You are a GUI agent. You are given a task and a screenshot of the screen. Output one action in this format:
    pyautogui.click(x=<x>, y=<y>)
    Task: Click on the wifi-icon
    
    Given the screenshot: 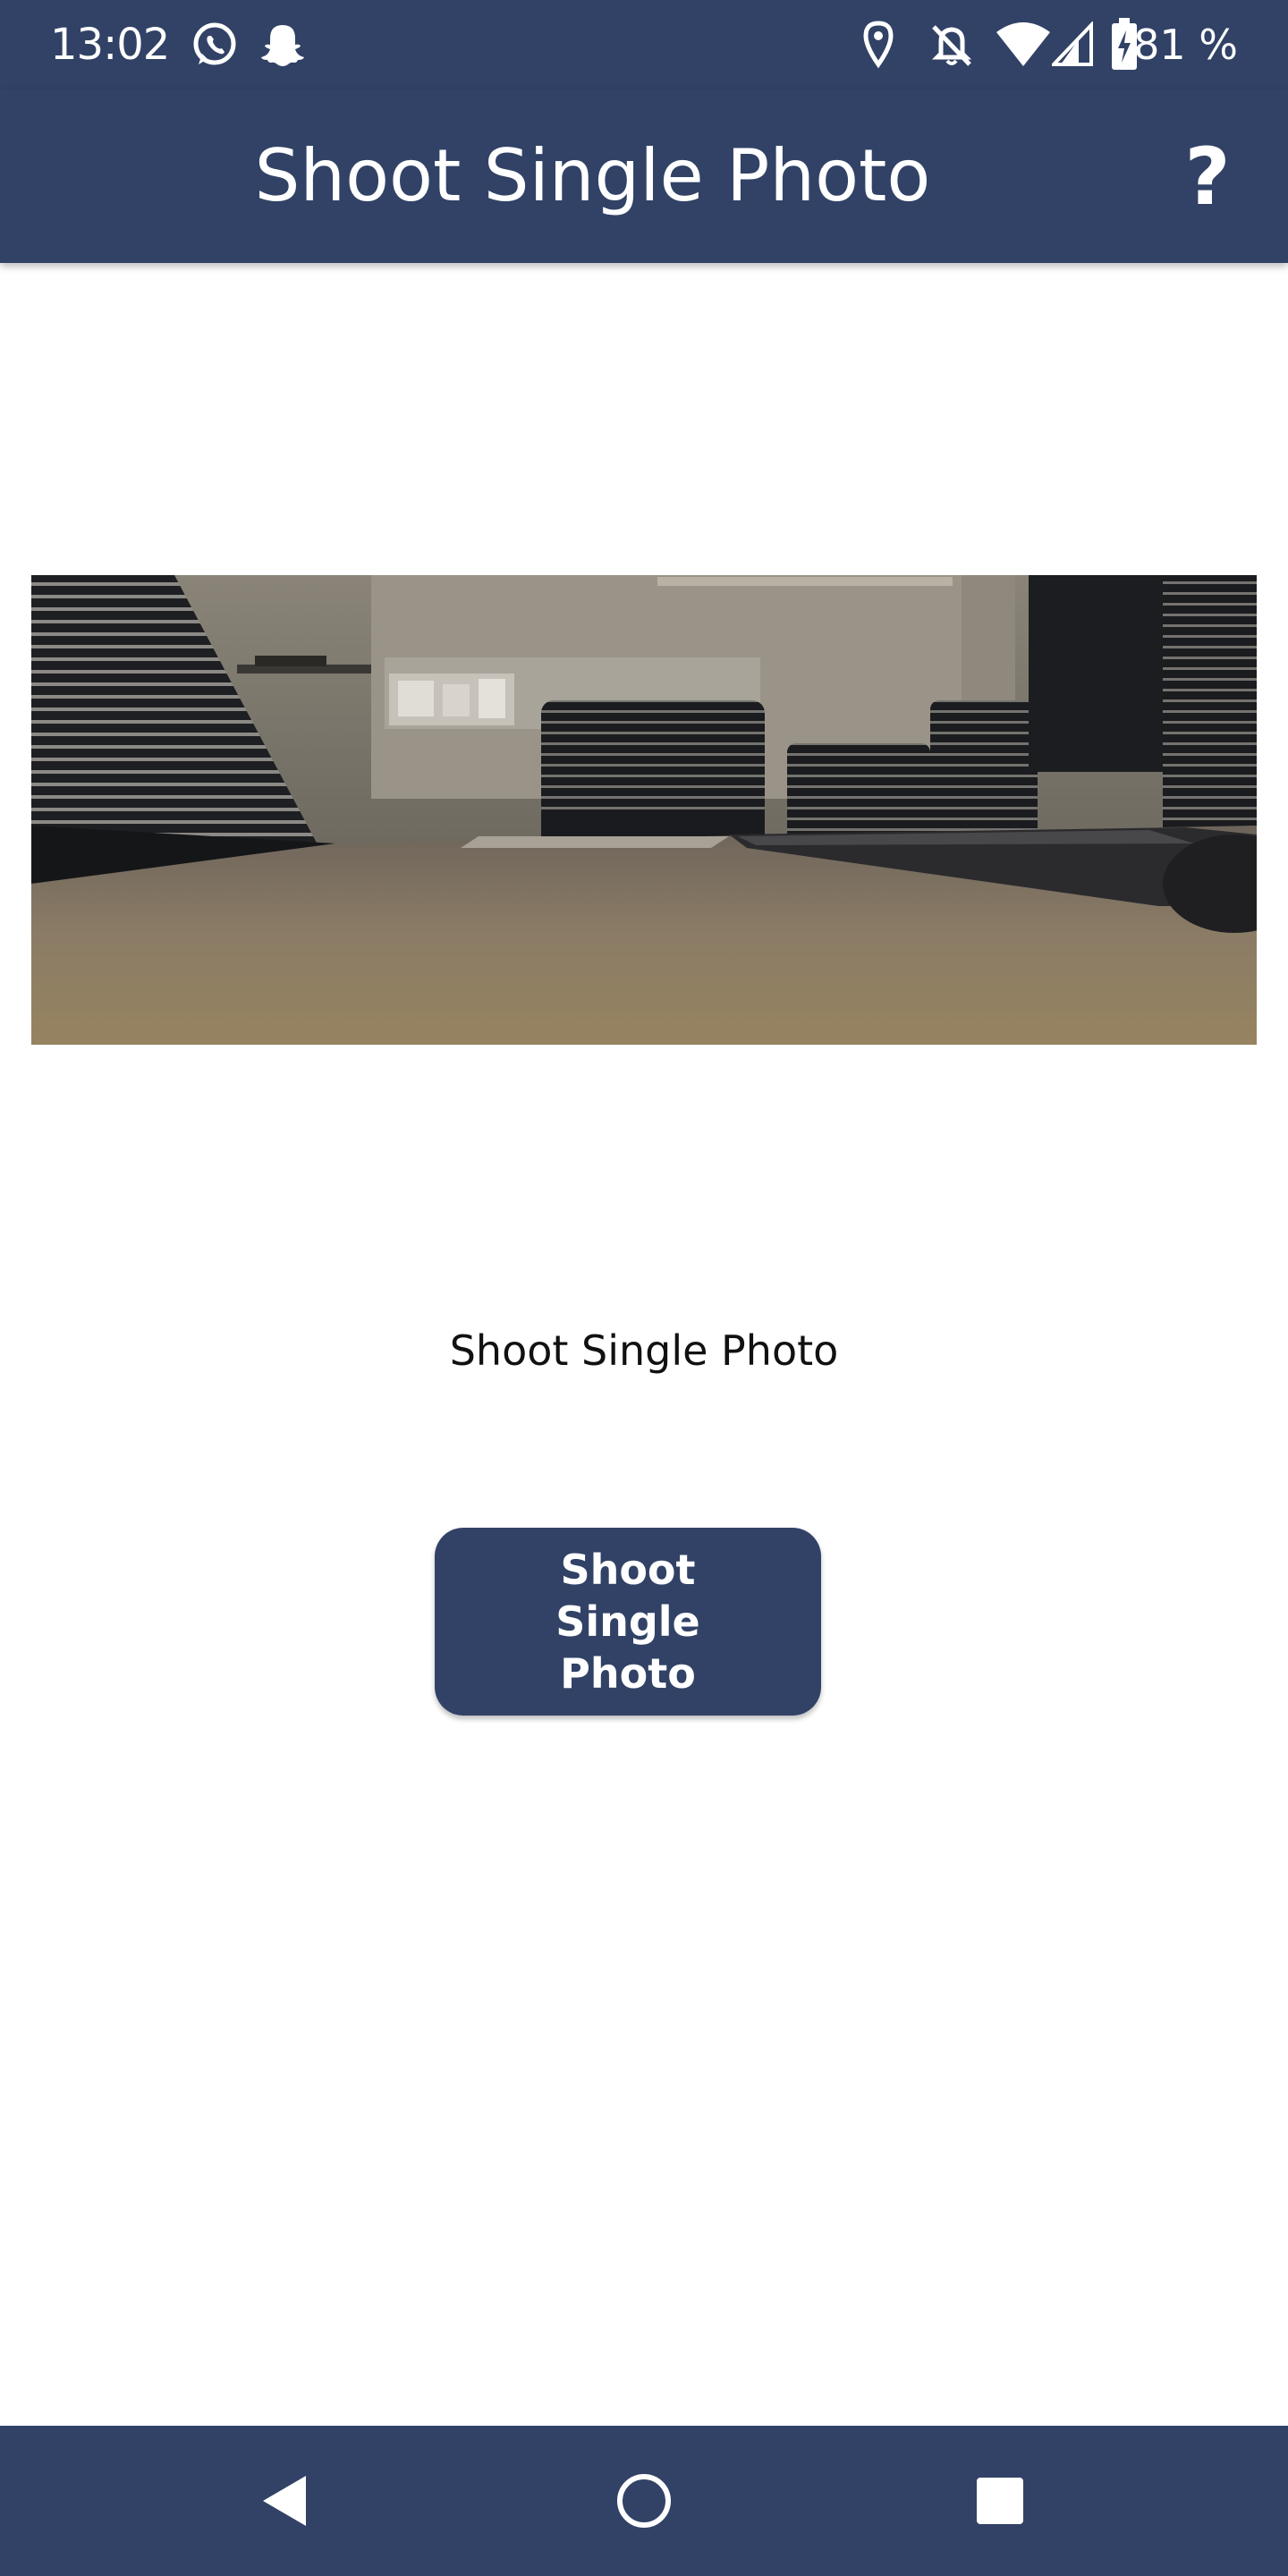 What is the action you would take?
    pyautogui.click(x=1023, y=46)
    